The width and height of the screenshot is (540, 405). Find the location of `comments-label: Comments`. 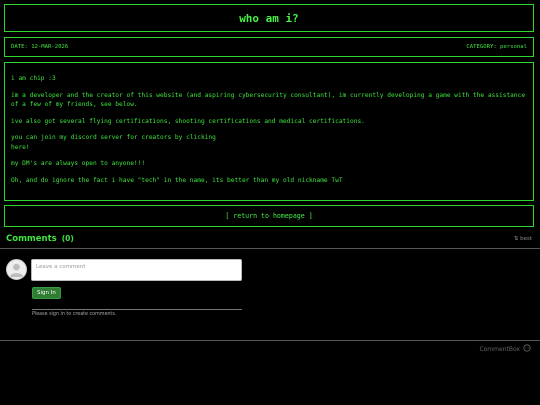

comments-label: Comments is located at coordinates (31, 239).